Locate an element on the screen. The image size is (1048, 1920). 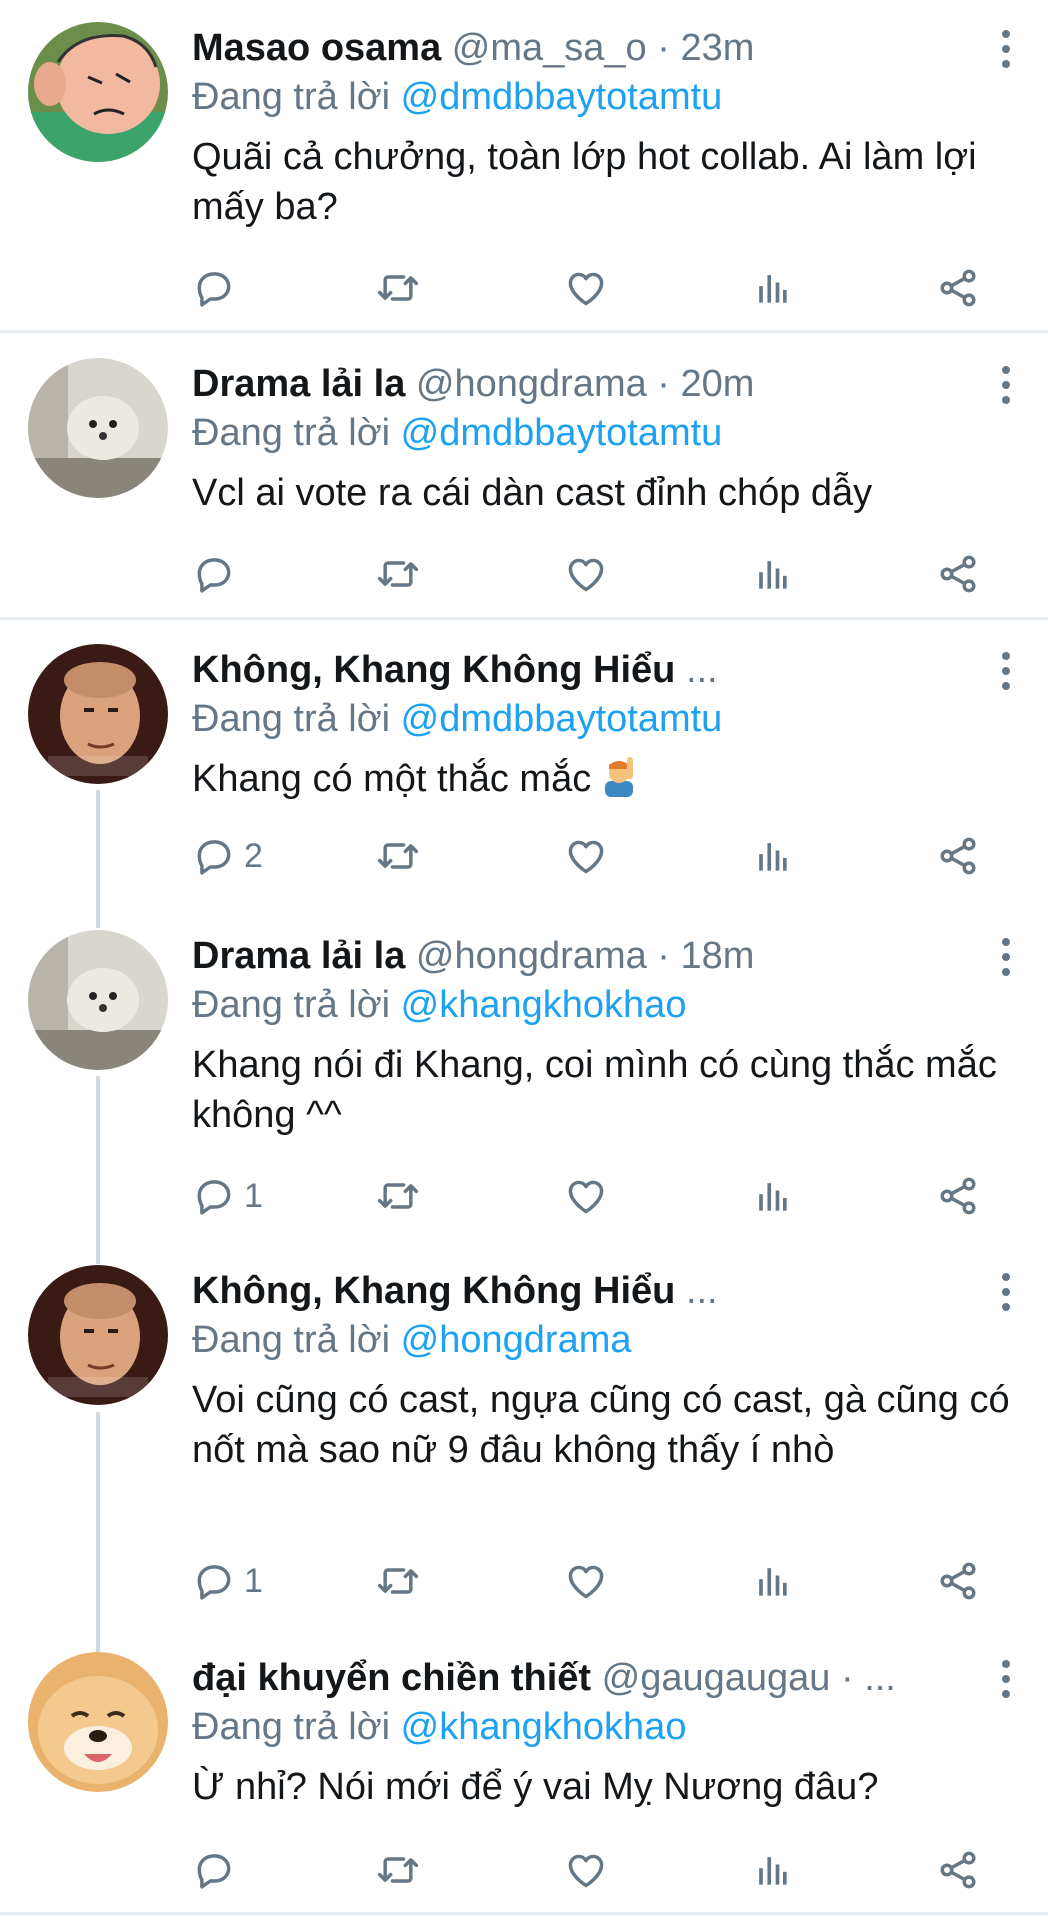
tweet-text: Ừ nhỉ? Nói mới để ý vai Mỵ Nương đâu? is located at coordinates (535, 1787).